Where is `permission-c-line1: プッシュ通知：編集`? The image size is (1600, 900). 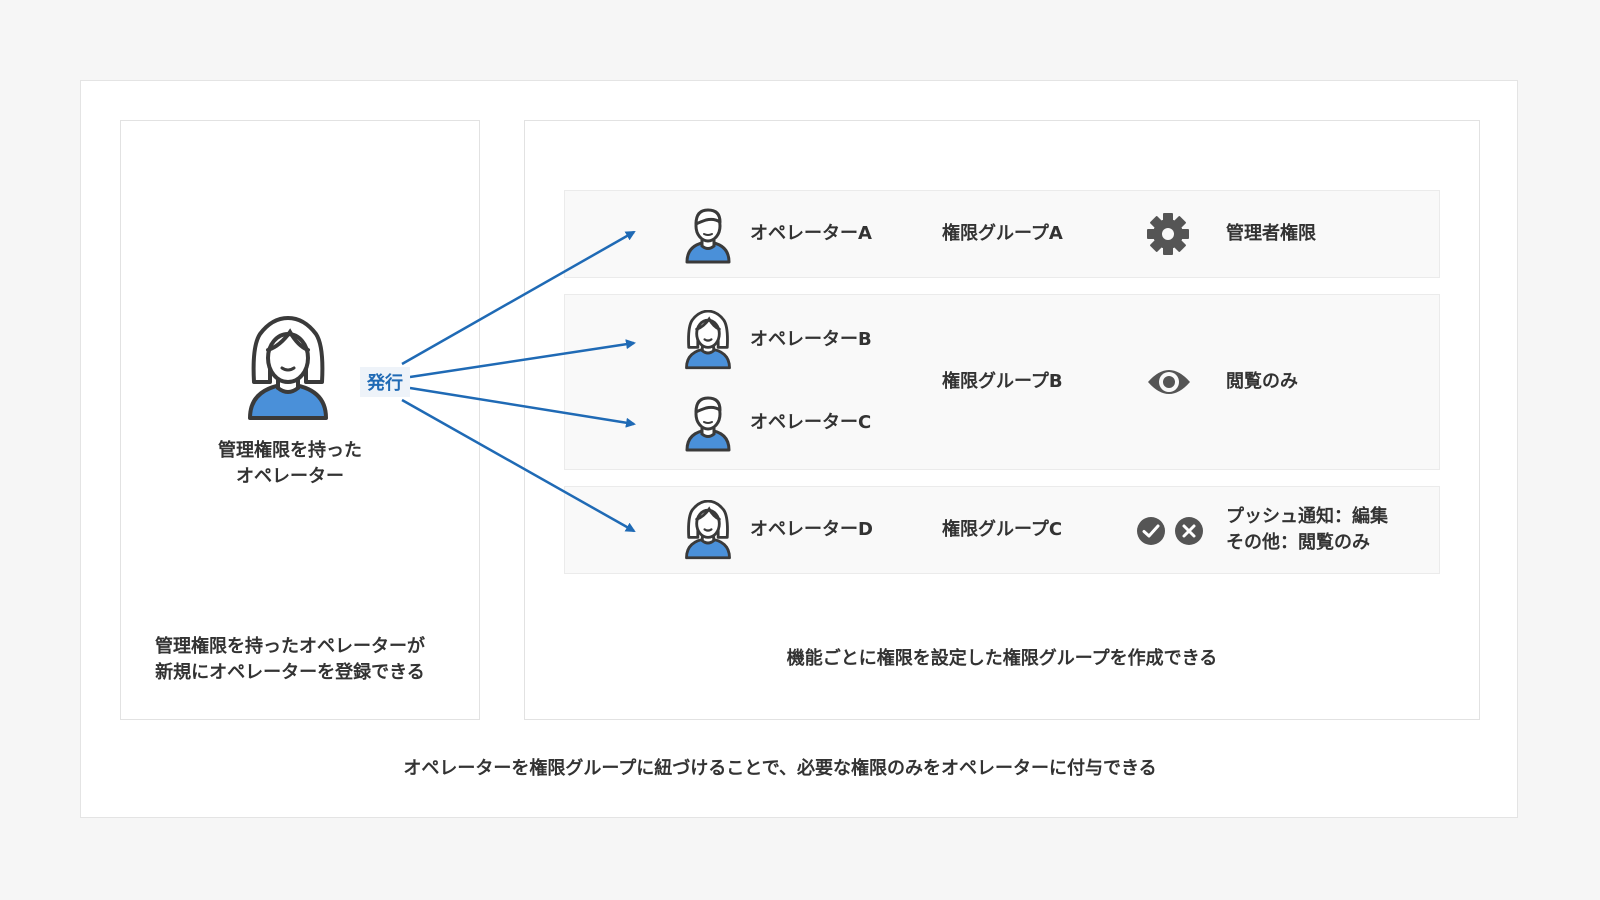
permission-c-line1: プッシュ通知：編集 is located at coordinates (1307, 516).